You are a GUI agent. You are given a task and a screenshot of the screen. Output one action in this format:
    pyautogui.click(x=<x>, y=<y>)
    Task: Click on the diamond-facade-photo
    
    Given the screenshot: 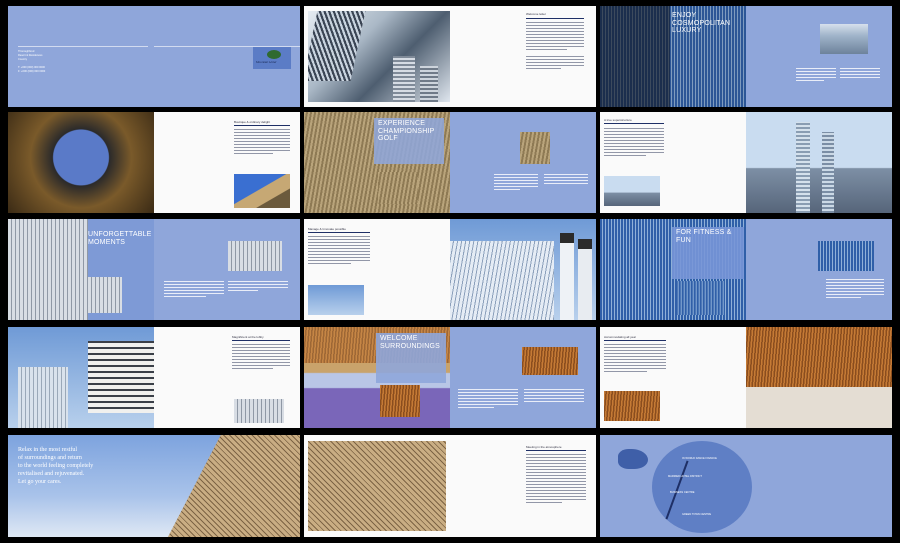 What is the action you would take?
    pyautogui.click(x=377, y=486)
    